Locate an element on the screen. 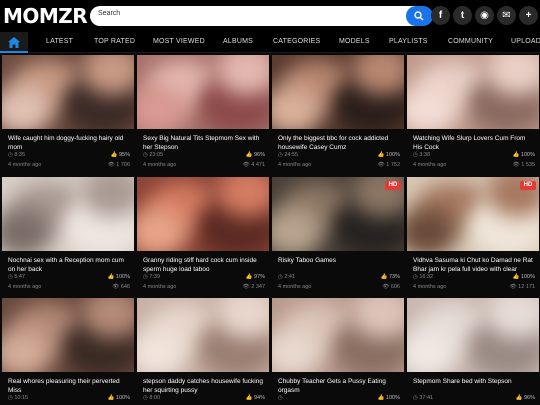 The height and width of the screenshot is (405, 540). video-title: Risky Taboo Games is located at coordinates (339, 261).